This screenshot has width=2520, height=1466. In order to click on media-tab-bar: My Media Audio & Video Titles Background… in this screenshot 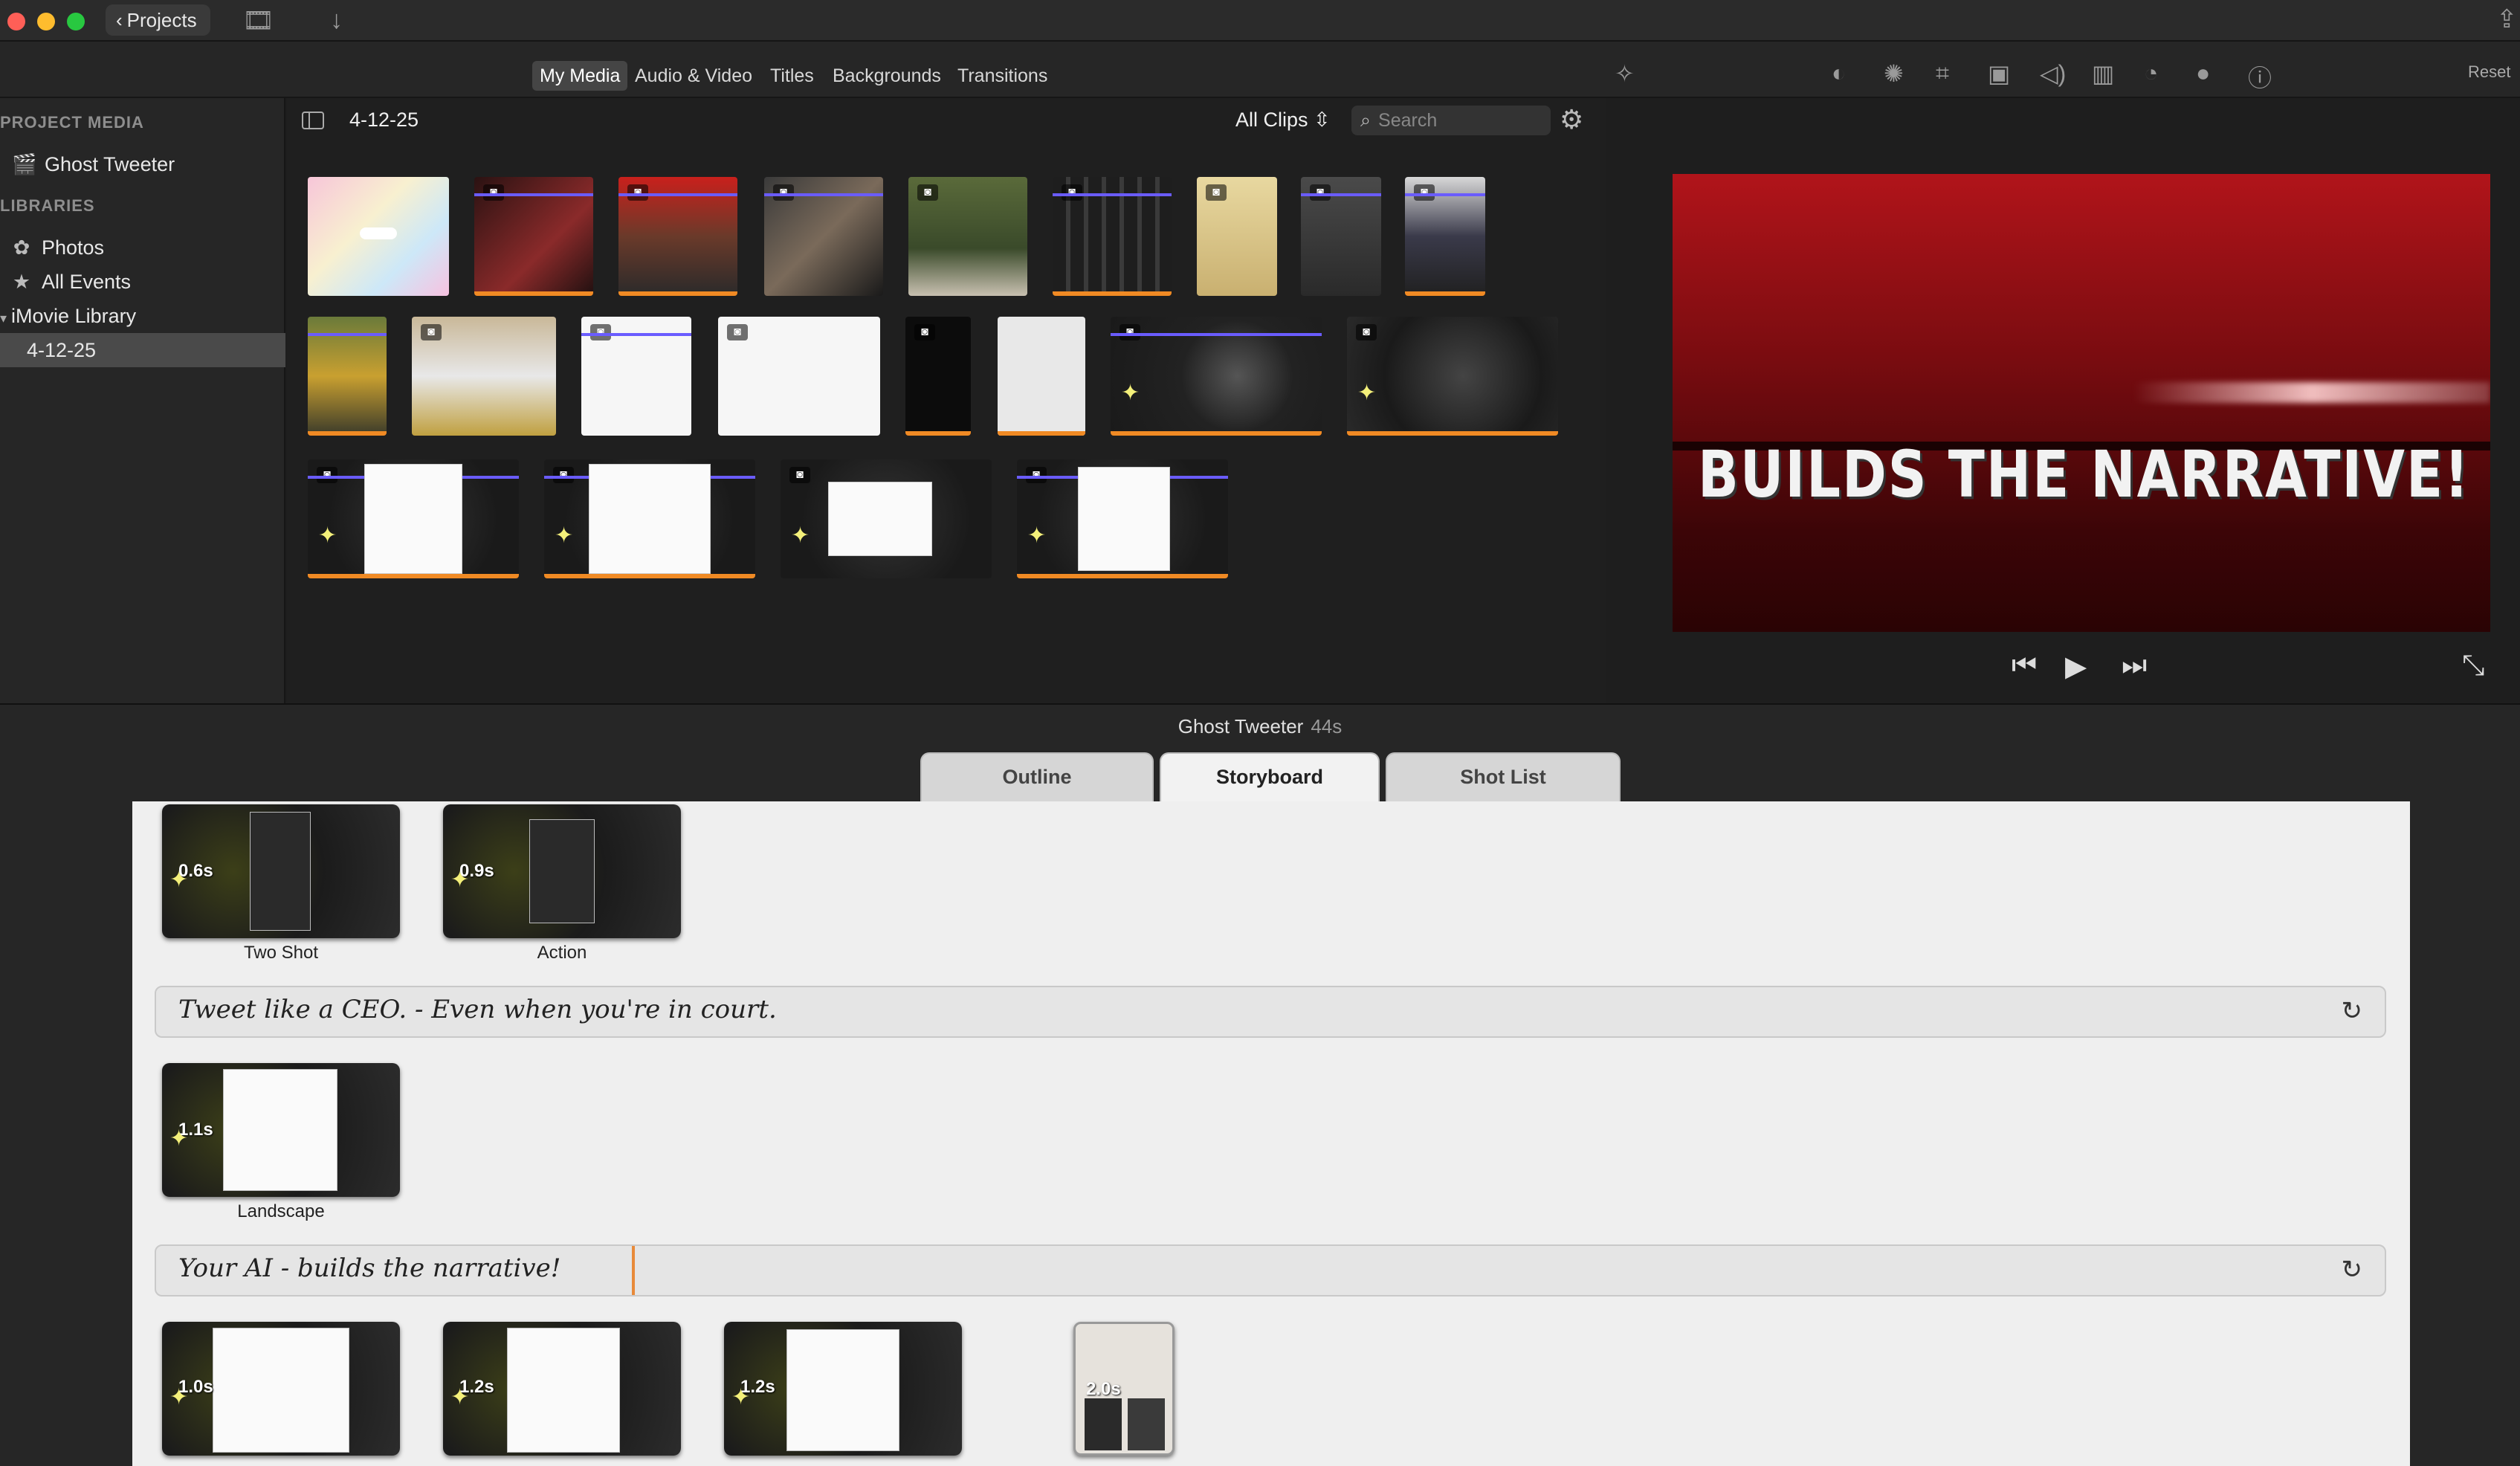, I will do `click(803, 70)`.